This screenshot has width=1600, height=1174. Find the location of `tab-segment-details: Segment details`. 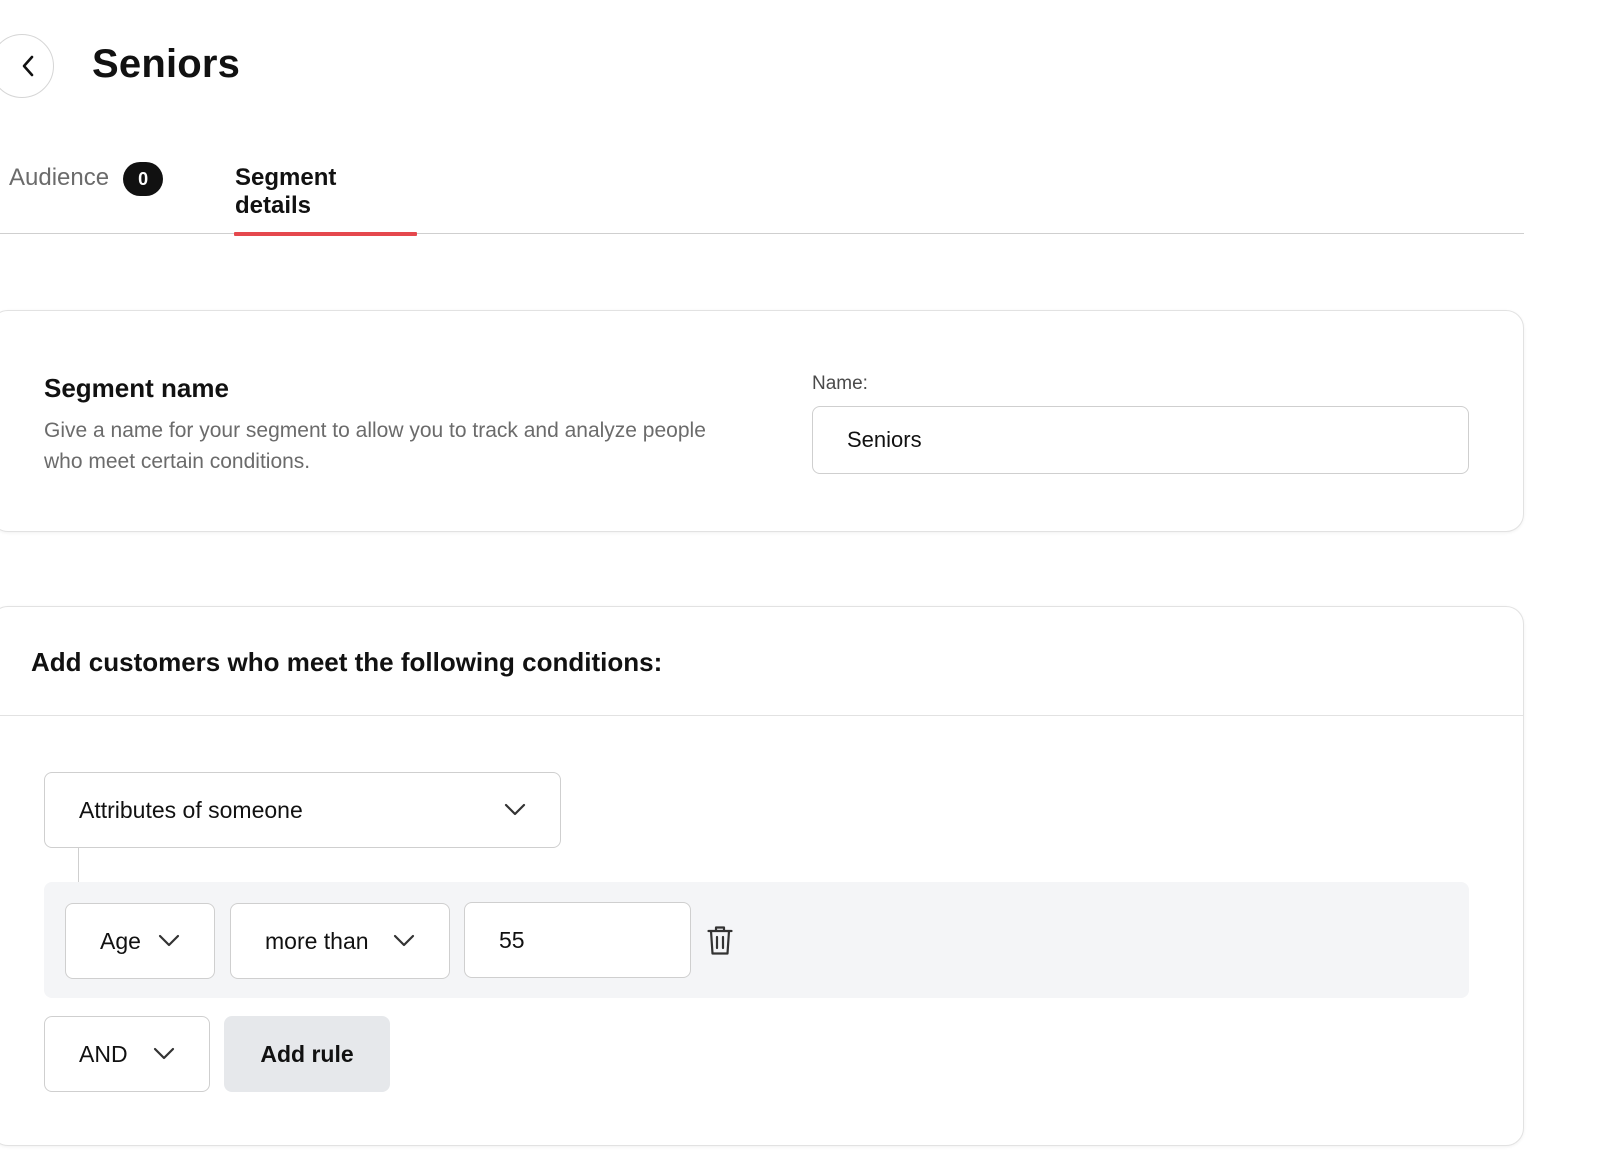

tab-segment-details: Segment details is located at coordinates (325, 193).